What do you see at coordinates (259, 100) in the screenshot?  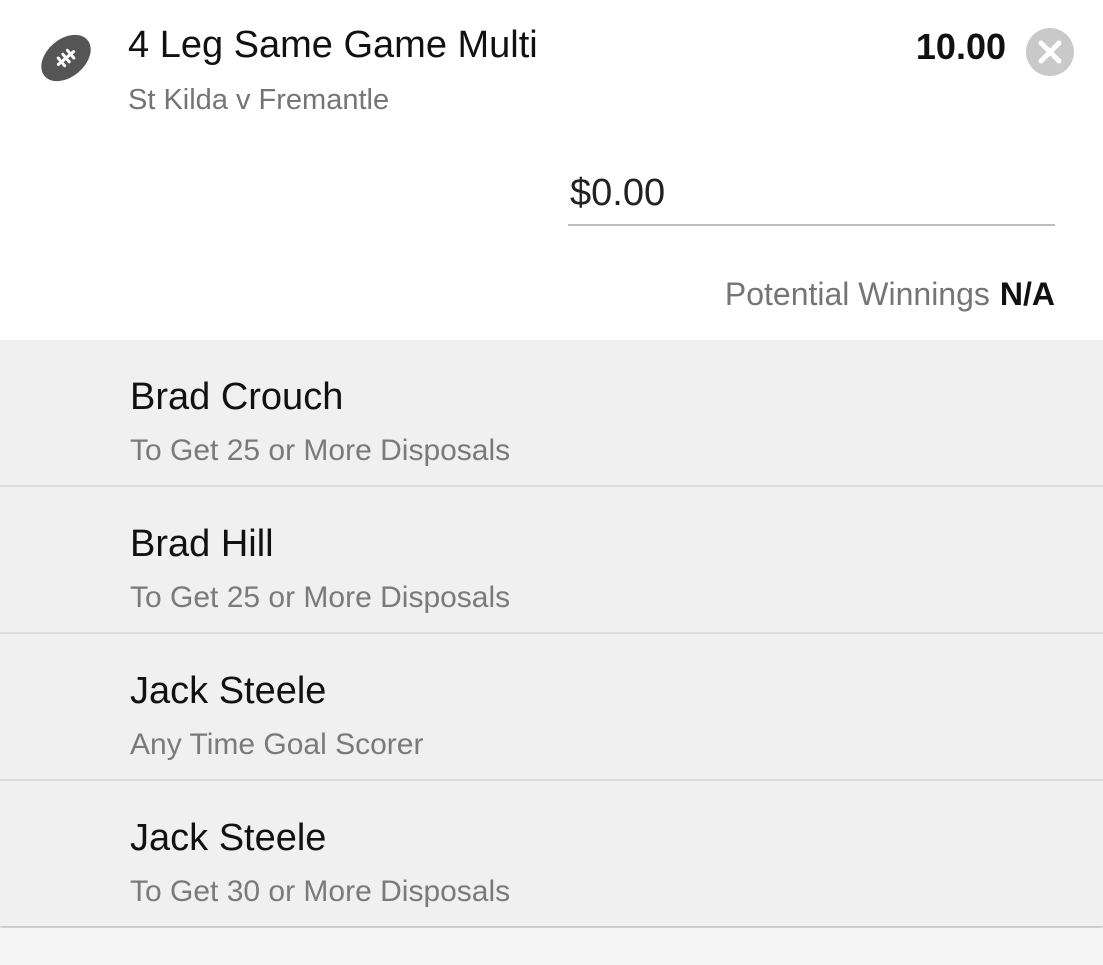 I see `bet-event-name: St Kilda v Fremantle` at bounding box center [259, 100].